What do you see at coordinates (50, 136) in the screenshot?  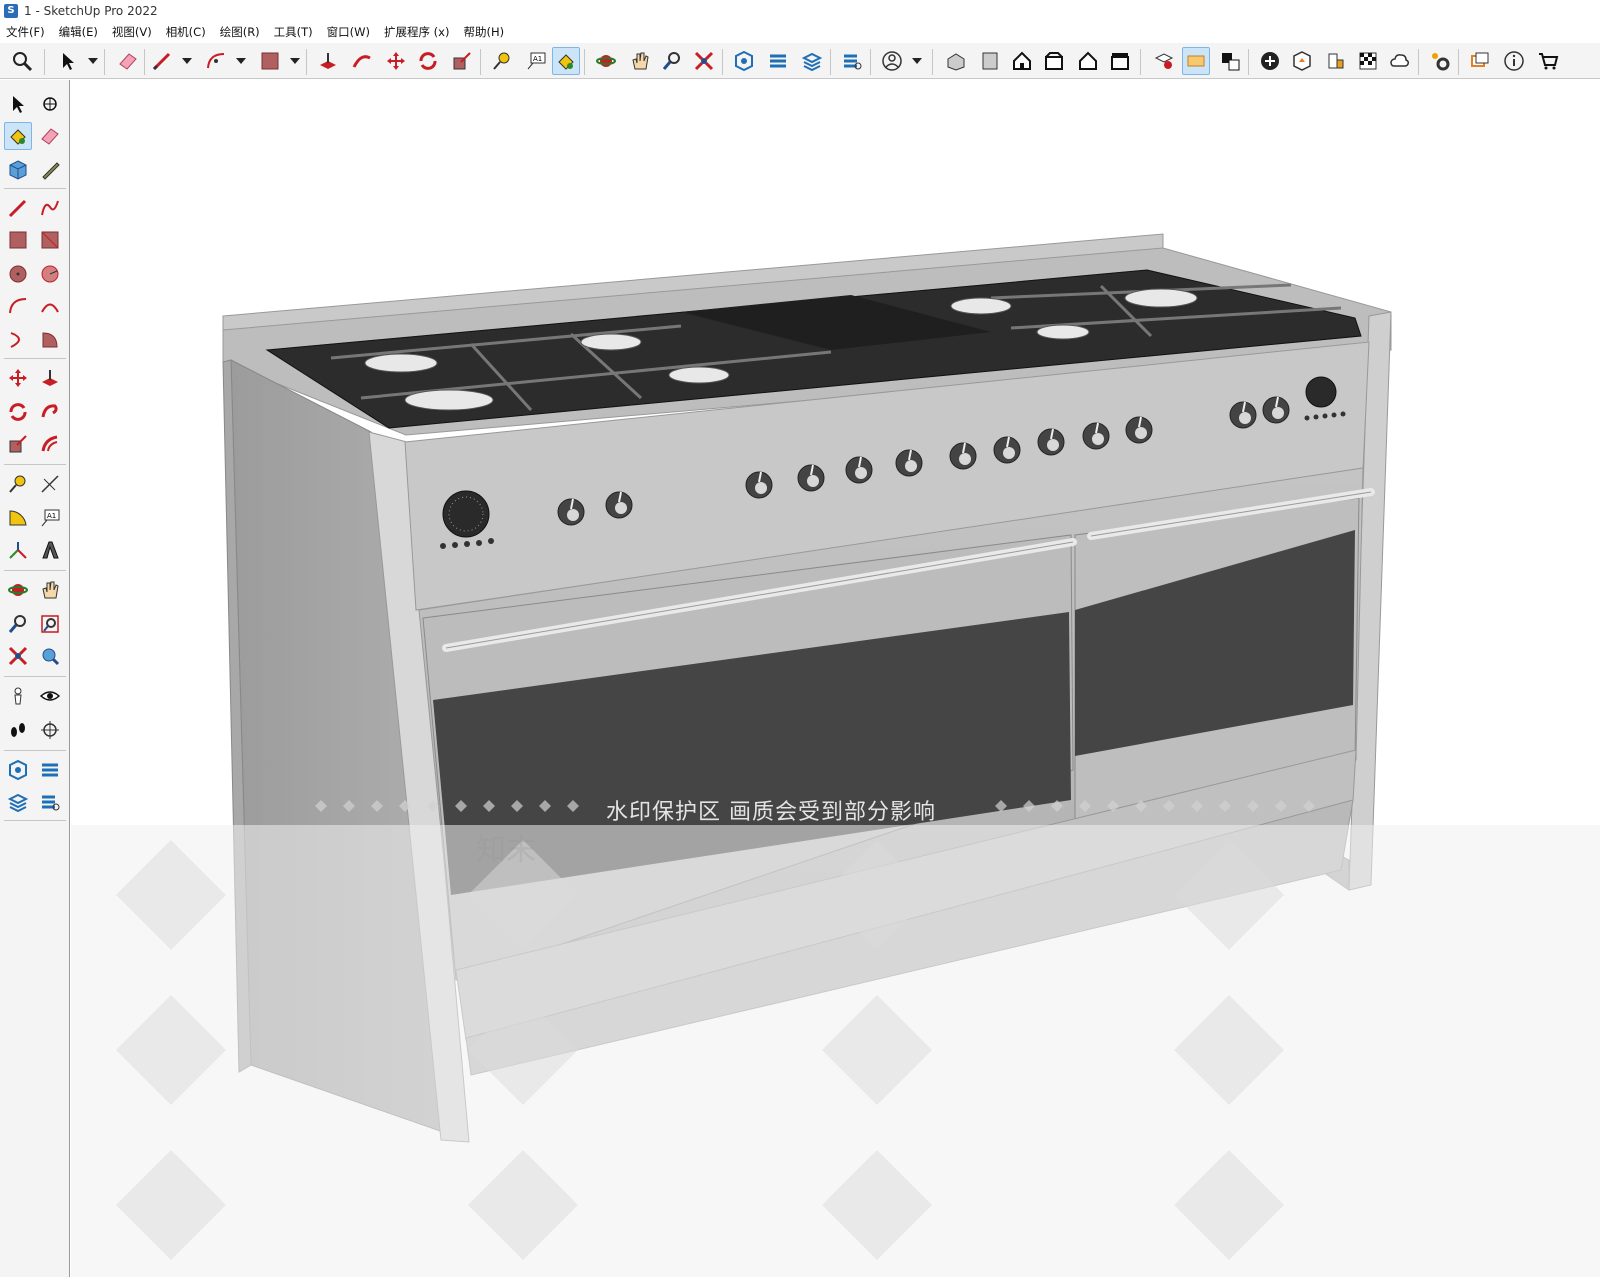 I see `eraser-side-icon` at bounding box center [50, 136].